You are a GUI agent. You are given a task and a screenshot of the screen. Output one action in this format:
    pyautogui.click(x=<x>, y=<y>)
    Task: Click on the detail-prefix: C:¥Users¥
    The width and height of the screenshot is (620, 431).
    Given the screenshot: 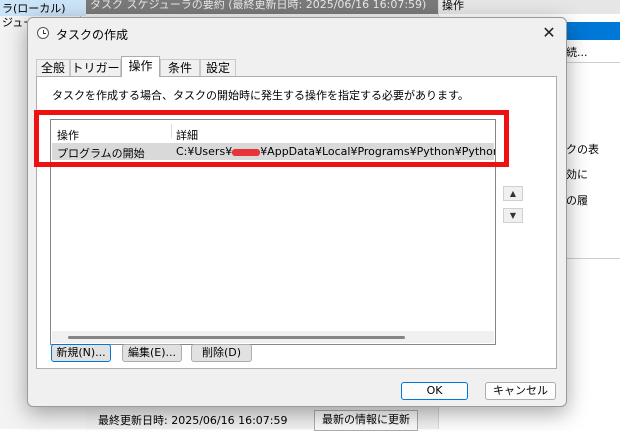 What is the action you would take?
    pyautogui.click(x=204, y=151)
    